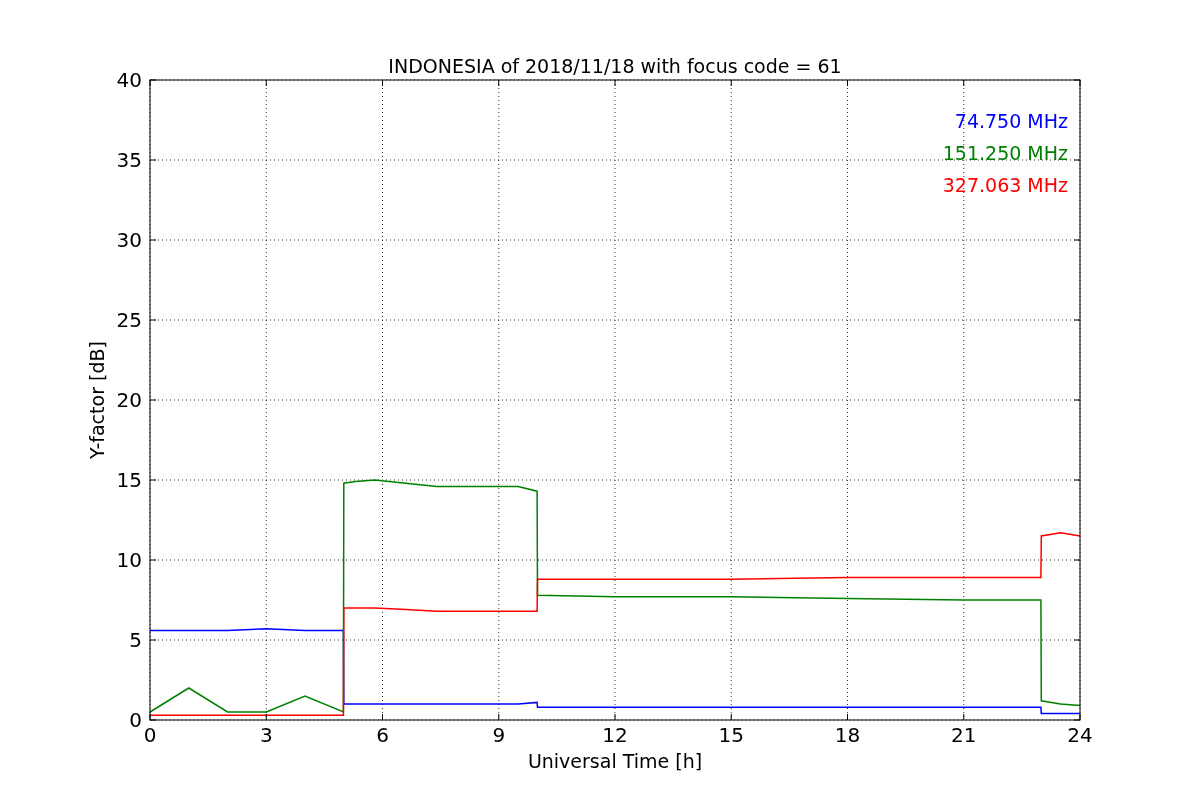 This screenshot has height=800, width=1200. Describe the element at coordinates (499, 735) in the screenshot. I see `x-tick-label: 9` at that location.